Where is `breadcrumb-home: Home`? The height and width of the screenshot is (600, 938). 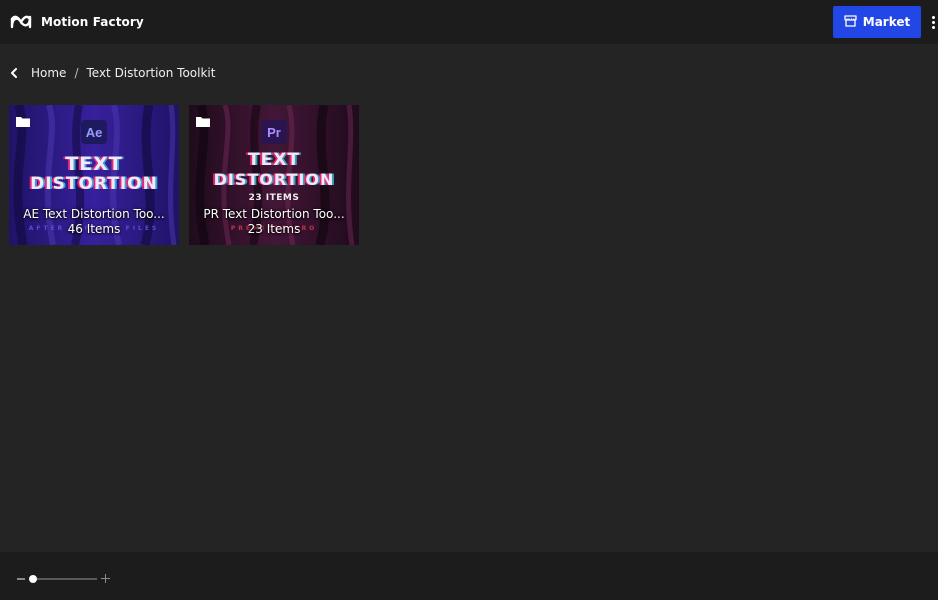
breadcrumb-home: Home is located at coordinates (48, 73).